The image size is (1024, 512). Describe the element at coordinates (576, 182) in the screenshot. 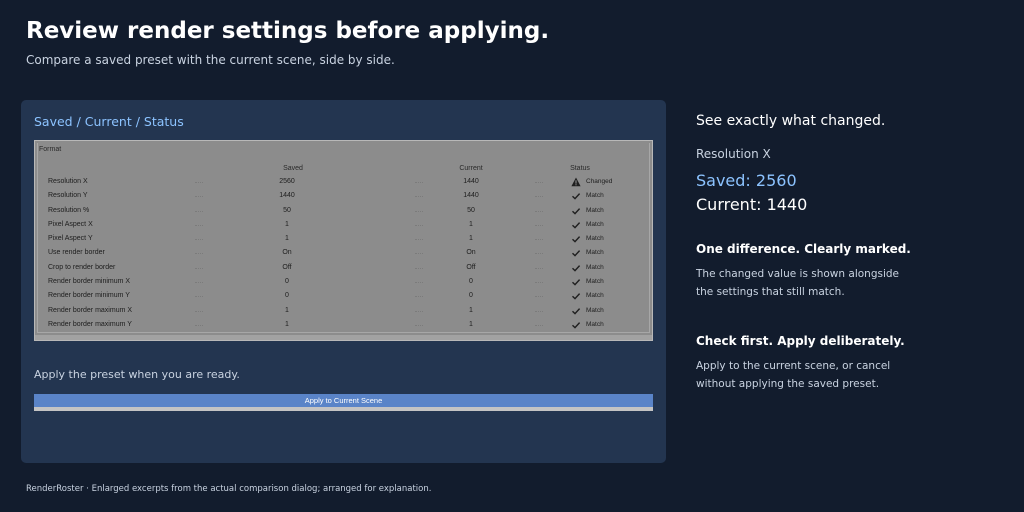

I see `warning-icon` at that location.